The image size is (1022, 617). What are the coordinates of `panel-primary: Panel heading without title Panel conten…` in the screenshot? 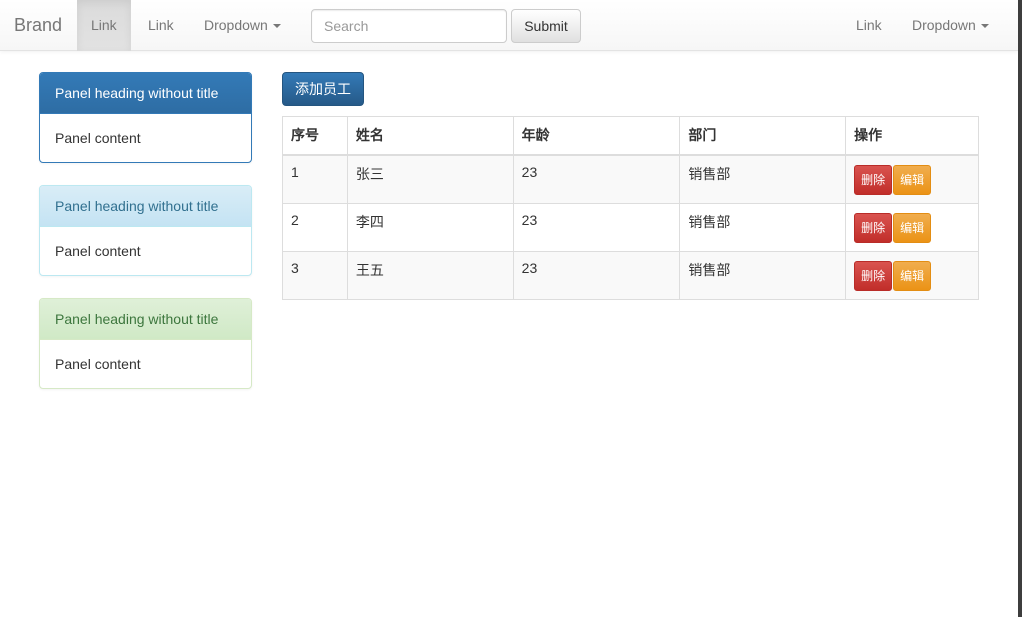 It's located at (145, 117).